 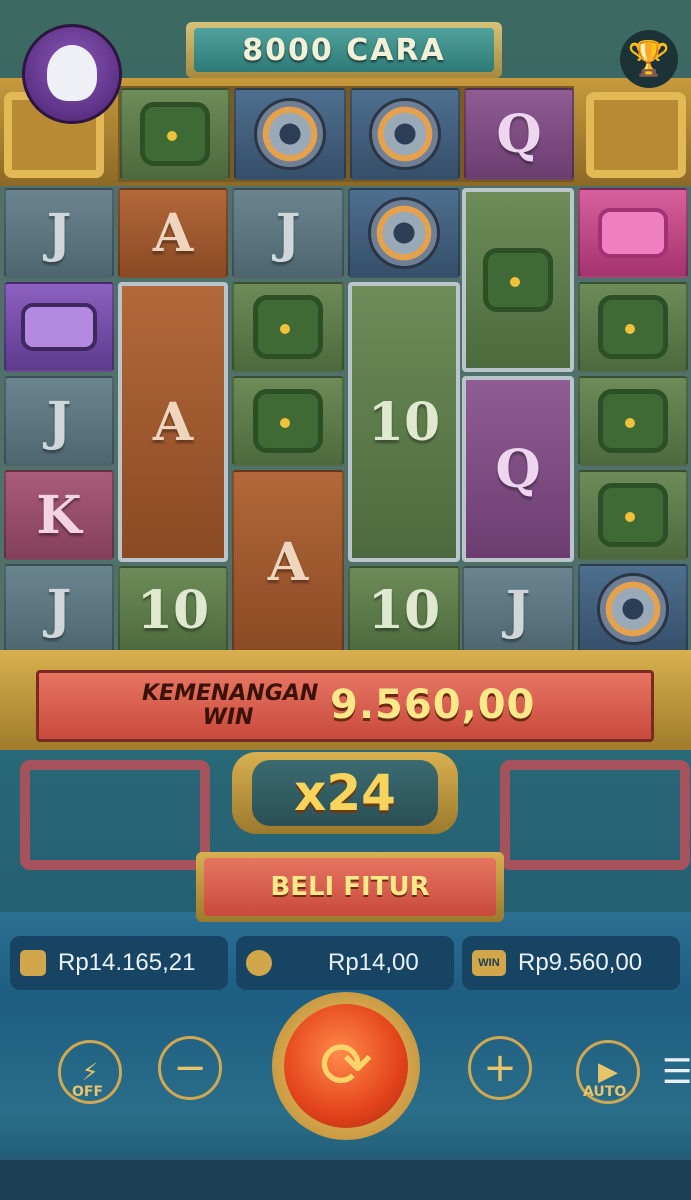 I want to click on multiplier-value: x24, so click(x=345, y=793).